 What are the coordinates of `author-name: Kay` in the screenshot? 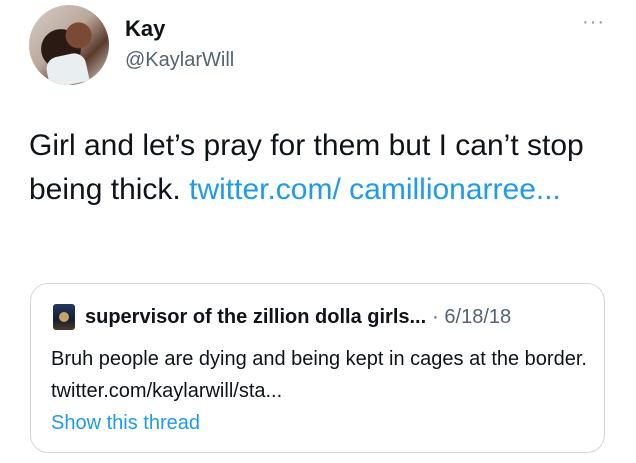 It's located at (145, 29).